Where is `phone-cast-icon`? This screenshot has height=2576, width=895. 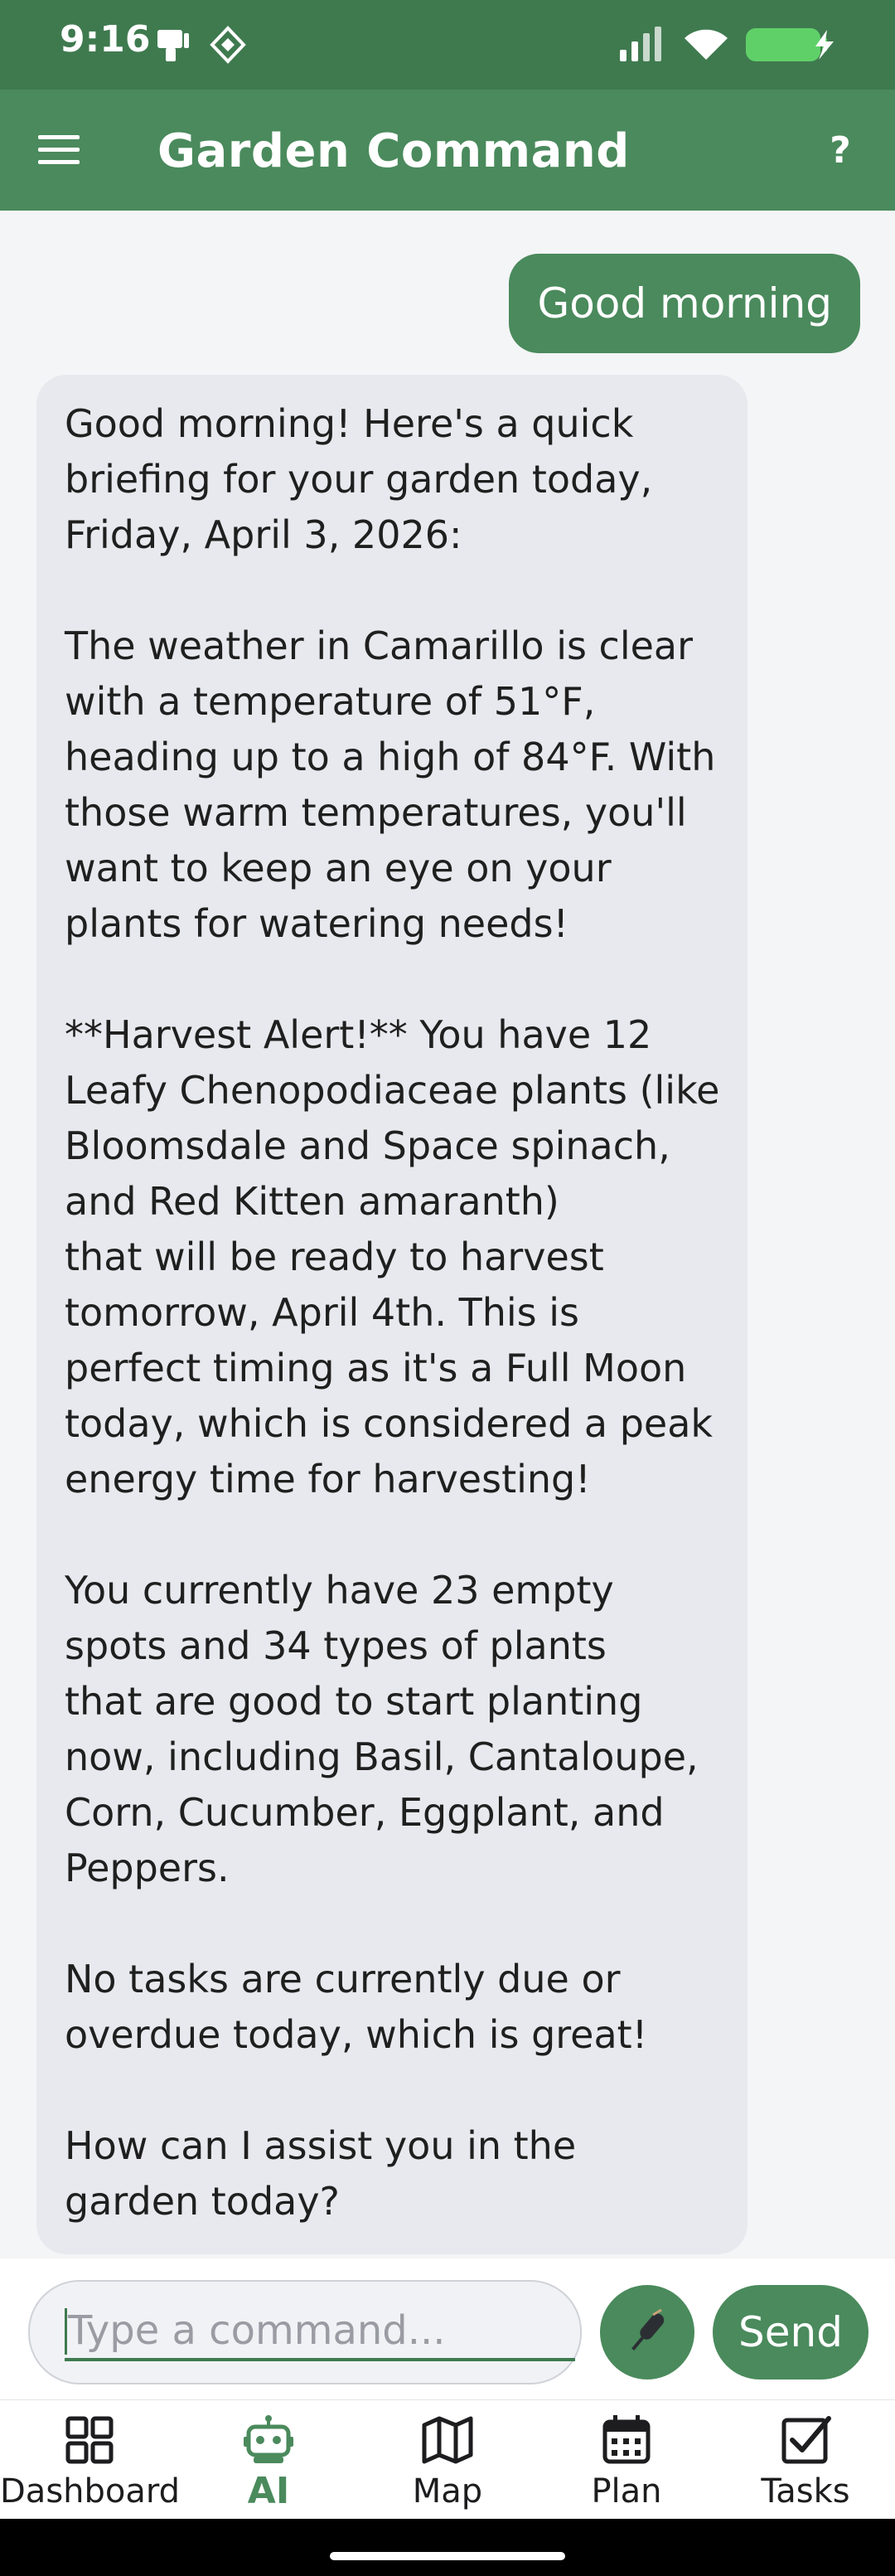
phone-cast-icon is located at coordinates (173, 46).